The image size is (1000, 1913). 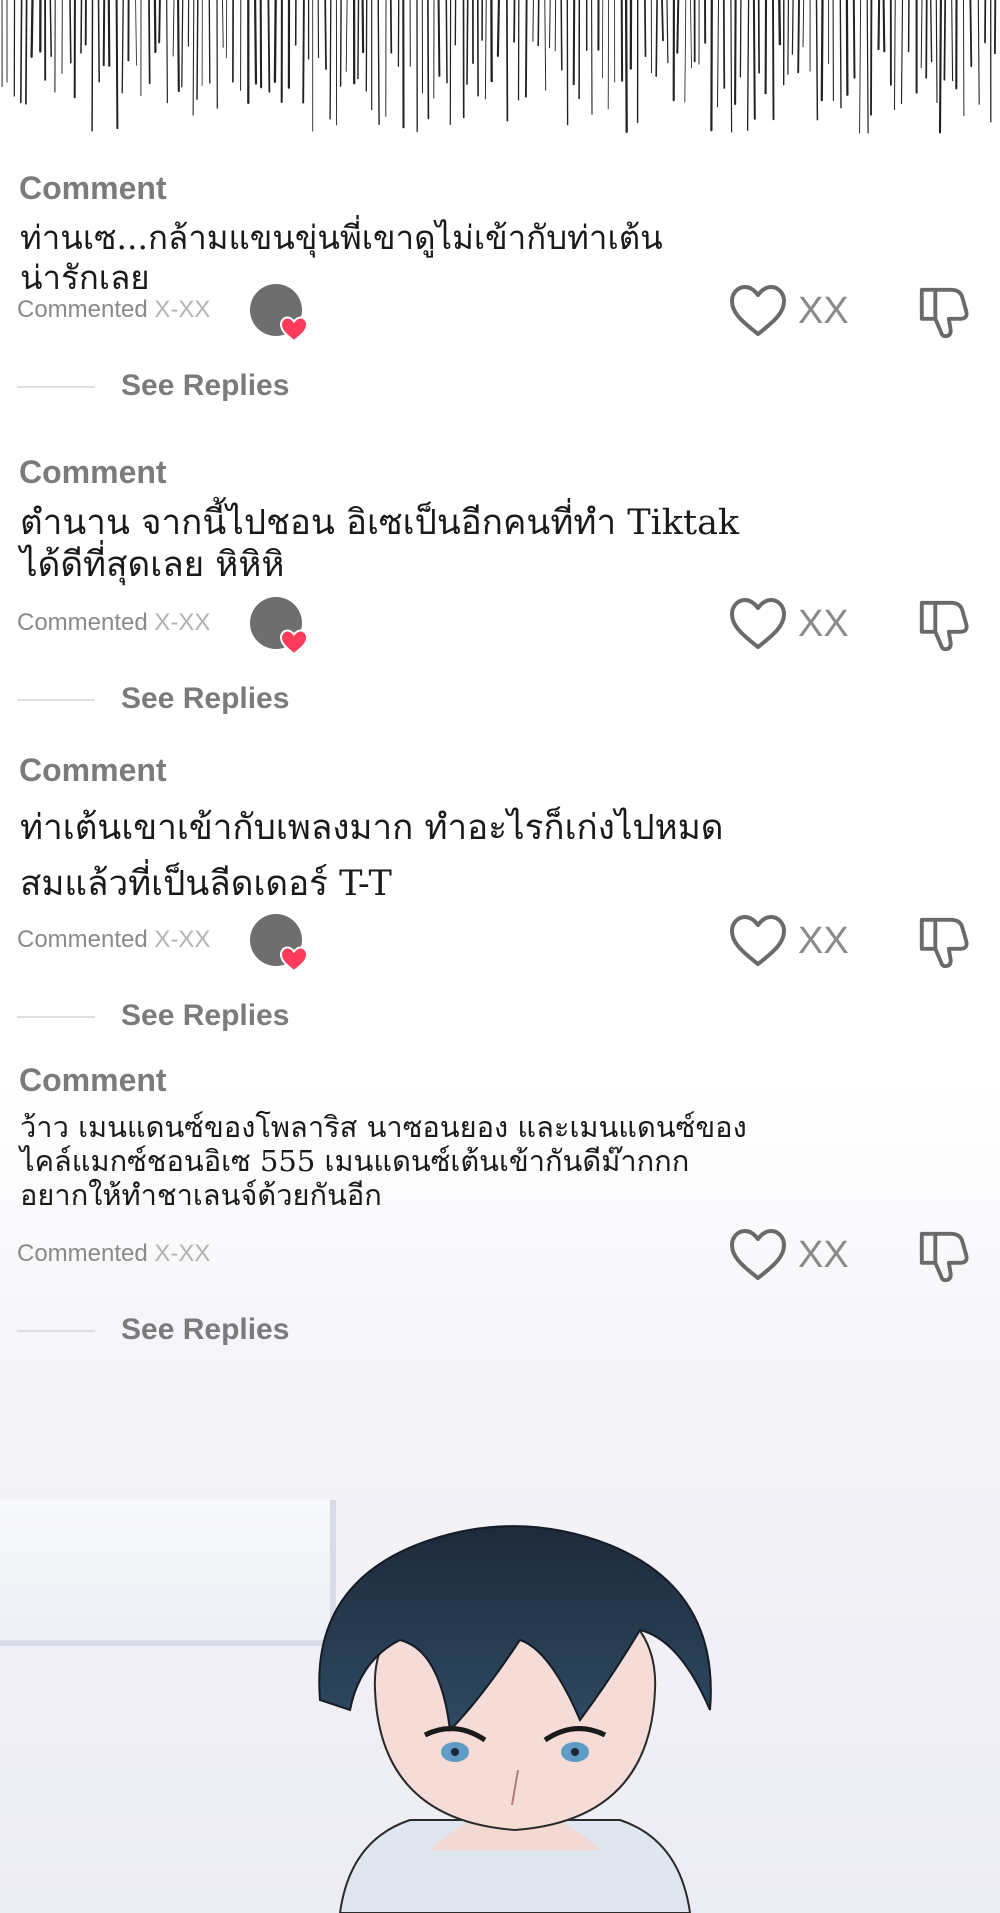 I want to click on character-illustration, so click(x=515, y=1719).